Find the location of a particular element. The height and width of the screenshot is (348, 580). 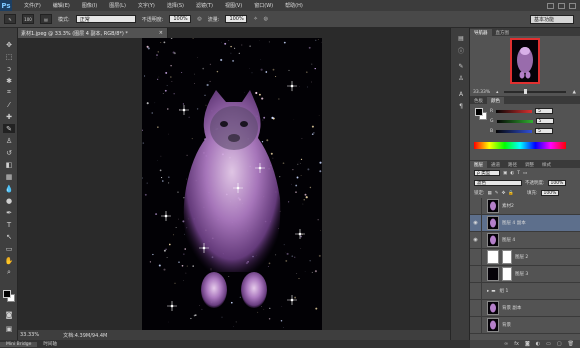

layer-style-icon: fx is located at coordinates (516, 344).